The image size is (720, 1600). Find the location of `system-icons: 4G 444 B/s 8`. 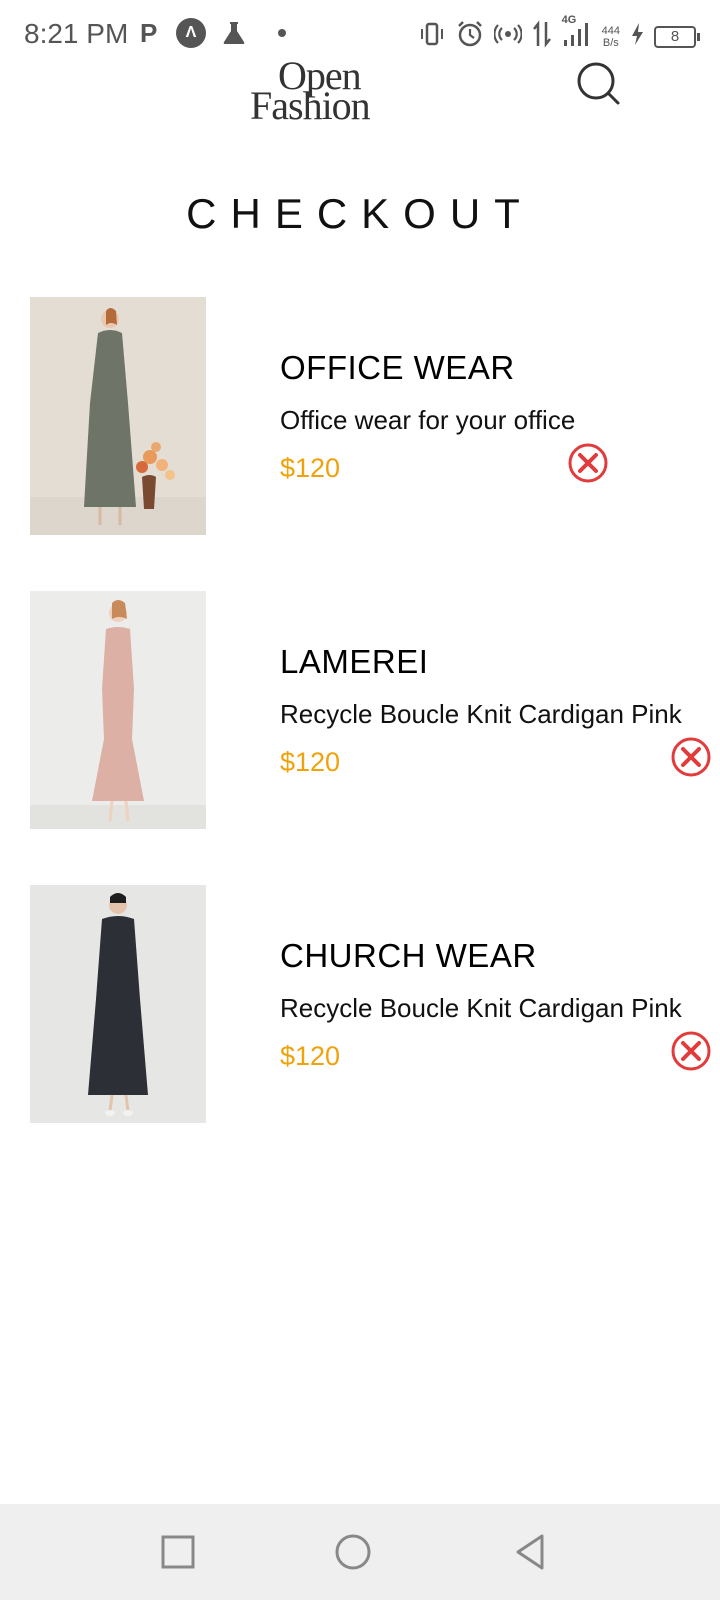

system-icons: 4G 444 B/s 8 is located at coordinates (559, 33).